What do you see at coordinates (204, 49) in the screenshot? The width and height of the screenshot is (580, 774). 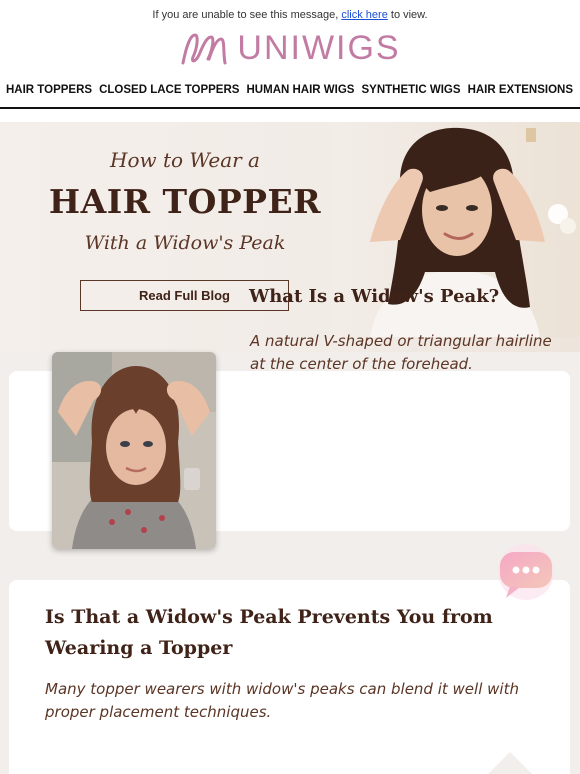 I see `logo-mark-icon` at bounding box center [204, 49].